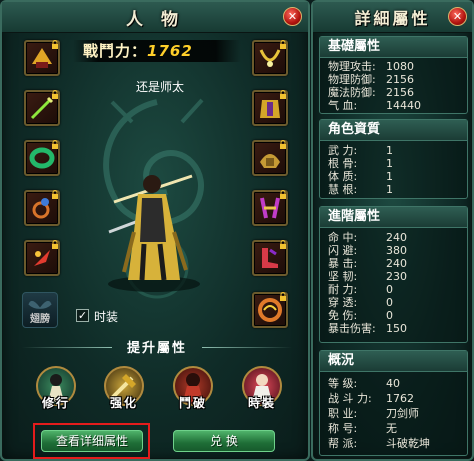 This screenshot has width=474, height=461. Describe the element at coordinates (224, 441) in the screenshot. I see `exchange-button: 兑 换` at that location.